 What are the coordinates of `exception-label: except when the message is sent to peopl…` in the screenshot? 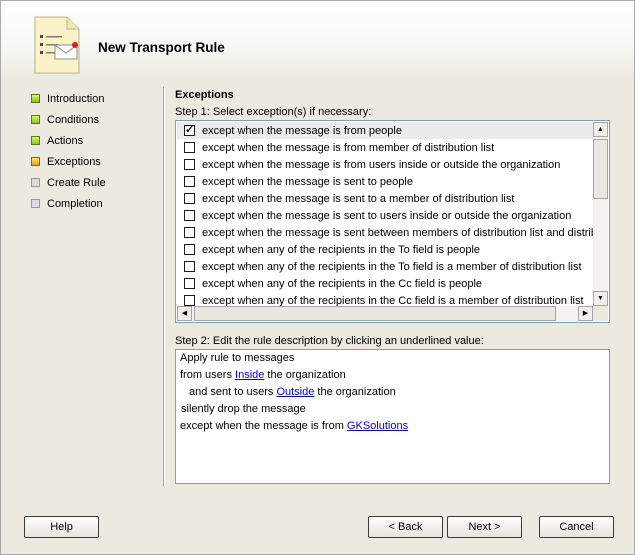 It's located at (307, 181).